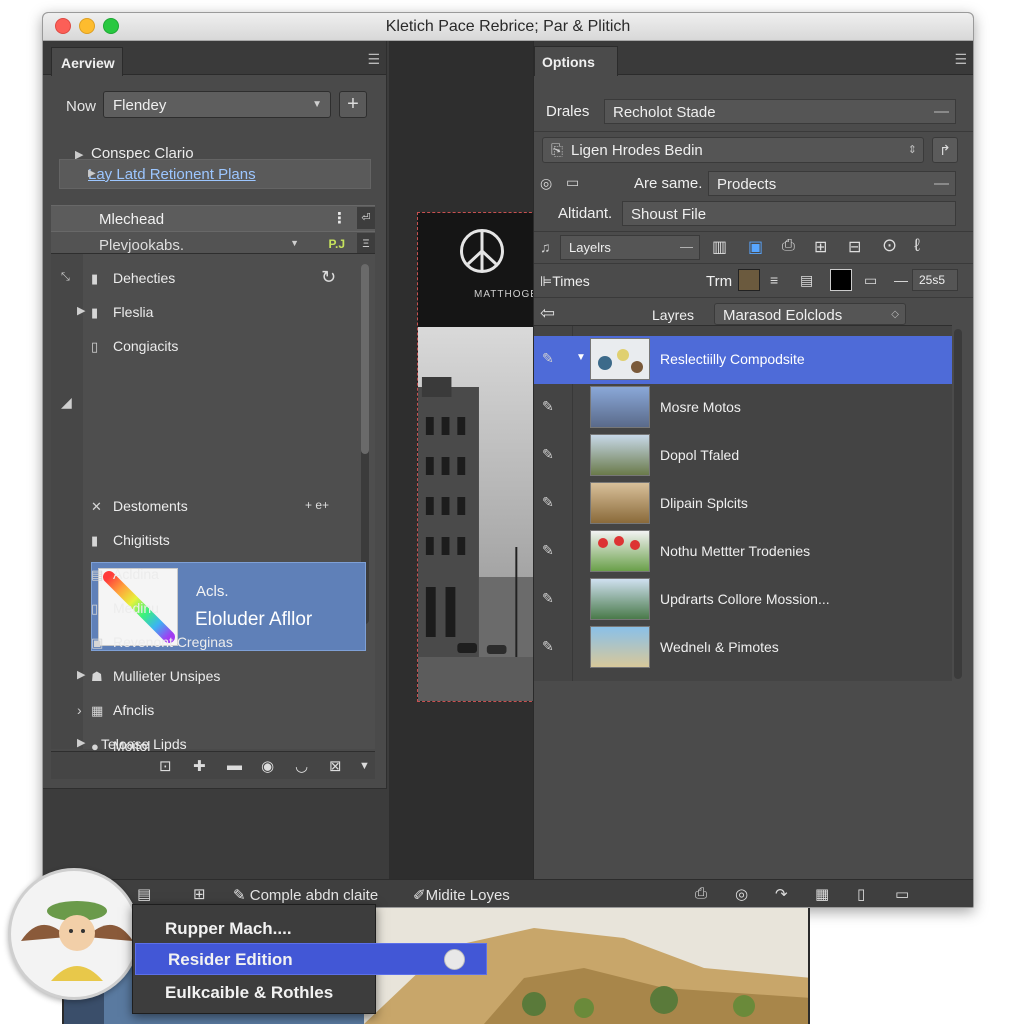 The width and height of the screenshot is (1024, 1024). Describe the element at coordinates (339, 218) in the screenshot. I see `more-options-icon: ⋮` at that location.